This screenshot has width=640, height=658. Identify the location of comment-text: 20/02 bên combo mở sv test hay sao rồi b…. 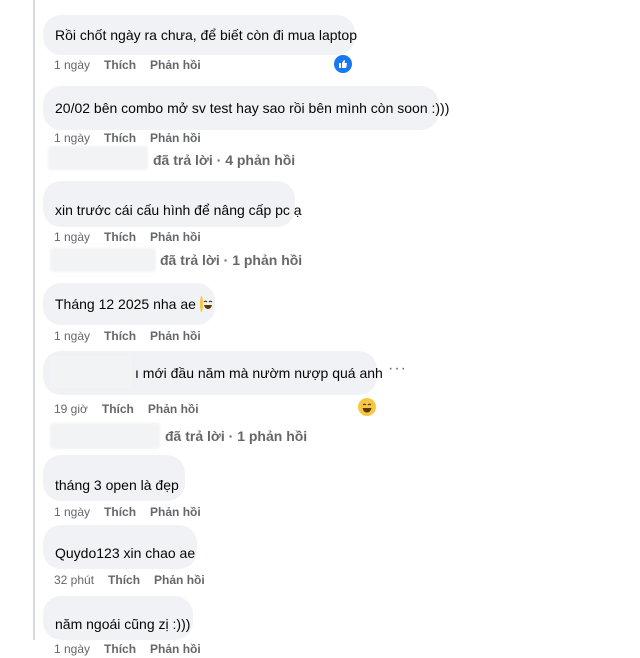
(252, 108).